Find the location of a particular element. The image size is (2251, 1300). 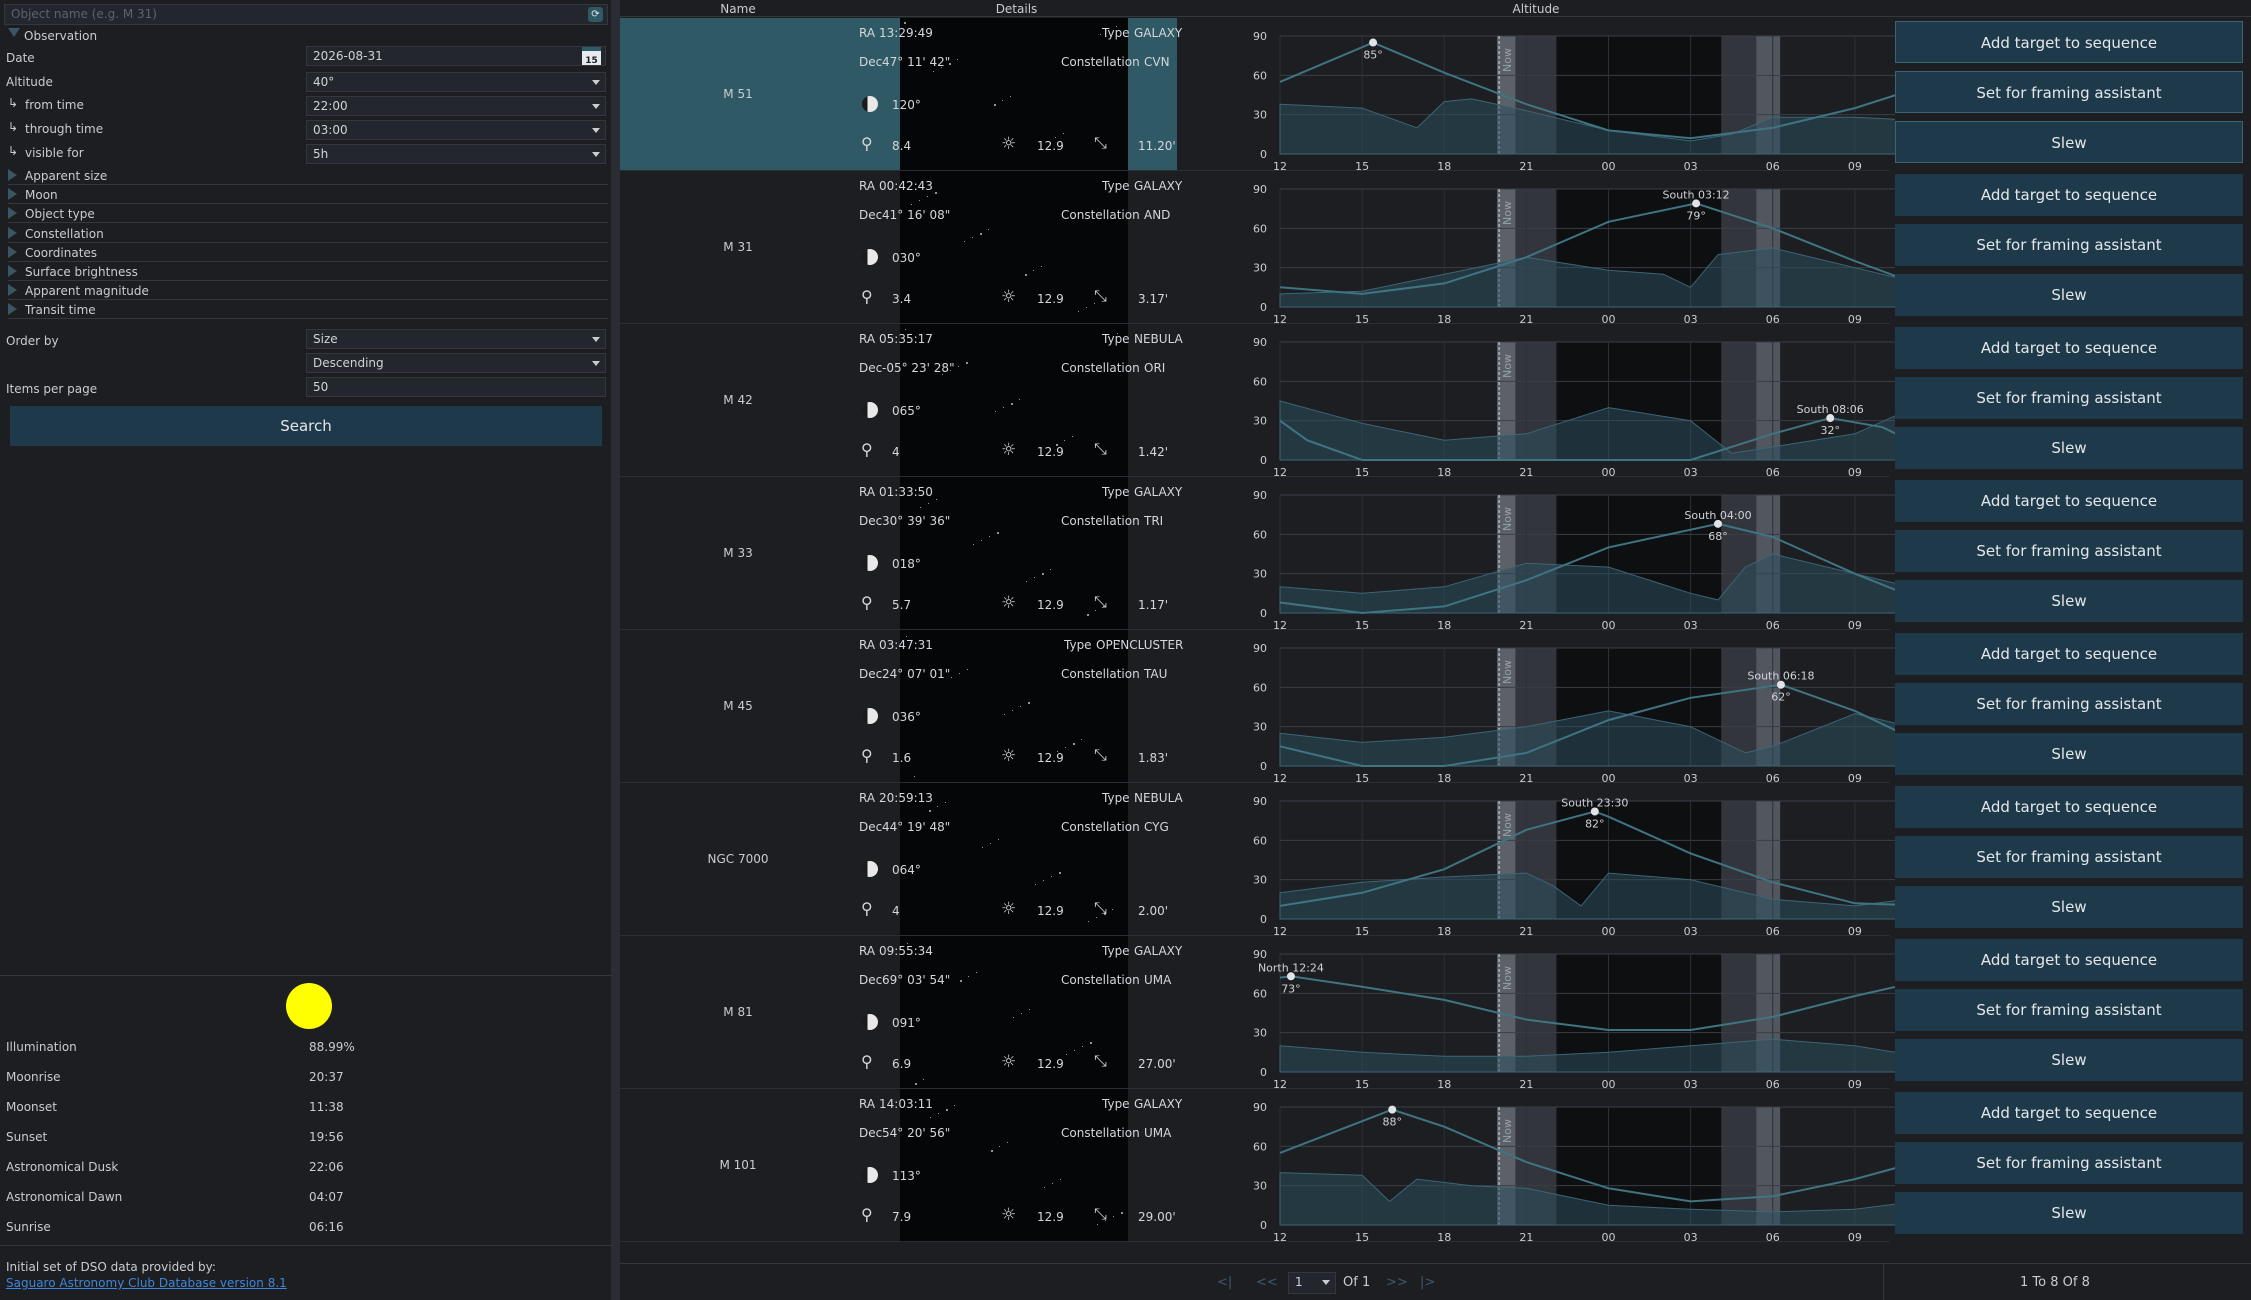

row-separator is located at coordinates (1255, 1241).